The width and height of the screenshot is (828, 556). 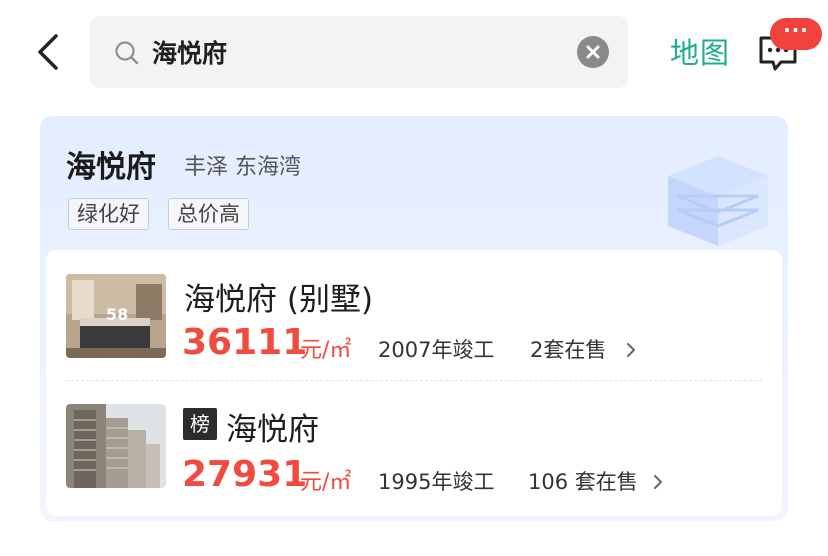 I want to click on listing-thumbnail: 58, so click(x=116, y=316).